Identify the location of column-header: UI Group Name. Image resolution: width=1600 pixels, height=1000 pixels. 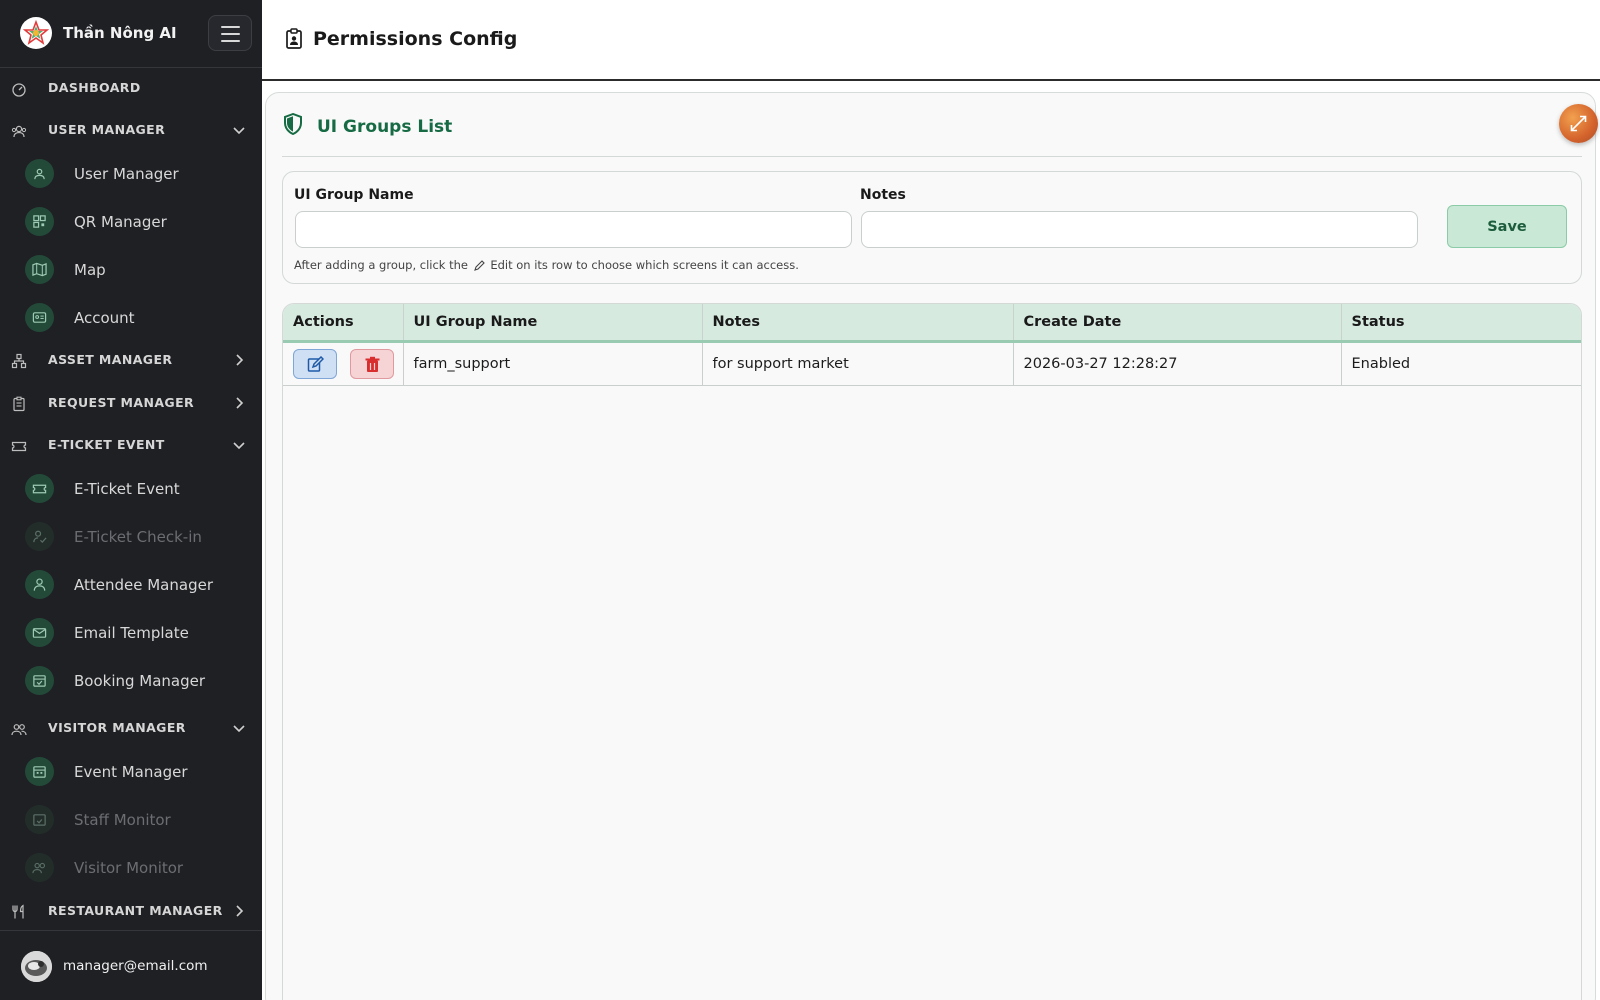
(553, 323).